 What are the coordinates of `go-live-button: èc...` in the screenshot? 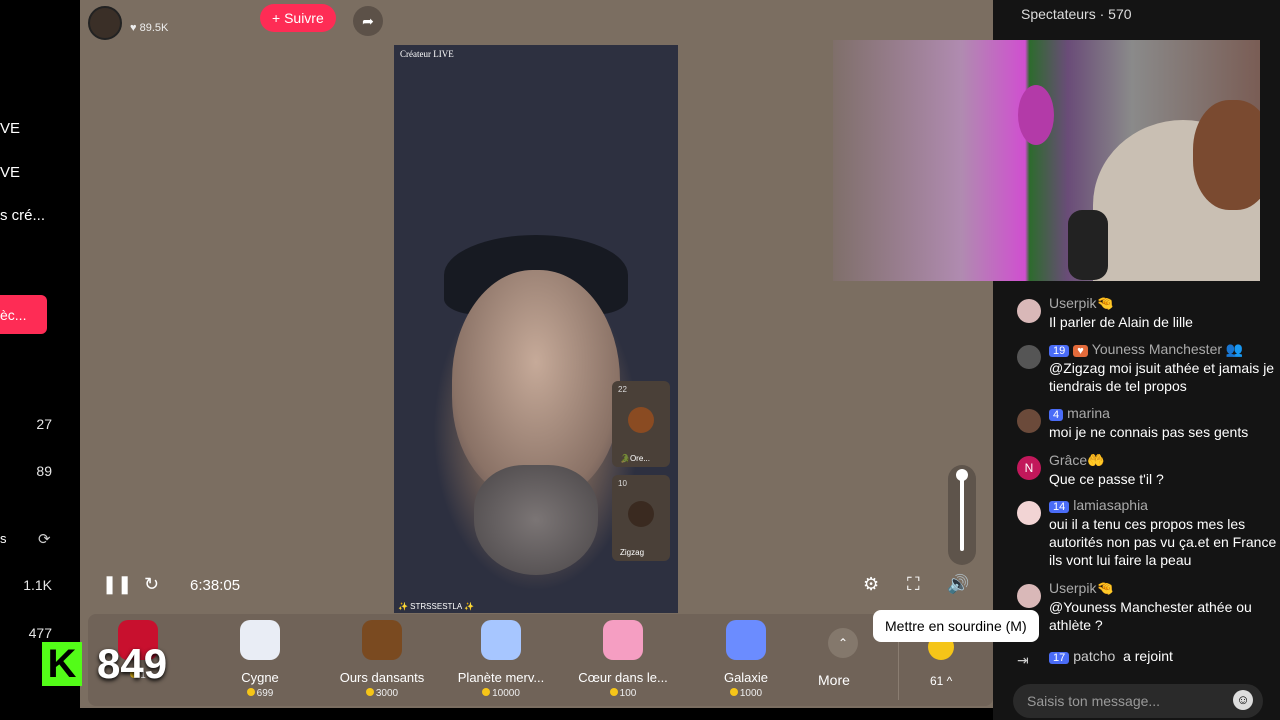 It's located at (23, 314).